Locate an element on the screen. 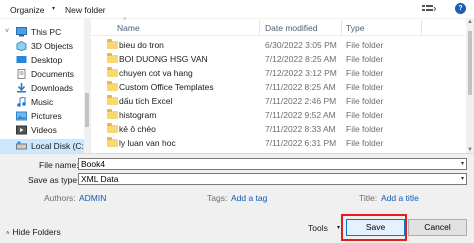 The image size is (474, 243). nav-item-label: Pictures is located at coordinates (46, 116).